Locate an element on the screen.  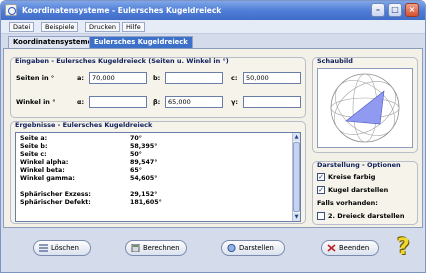
angles-label: Winkel in ° is located at coordinates (36, 102).